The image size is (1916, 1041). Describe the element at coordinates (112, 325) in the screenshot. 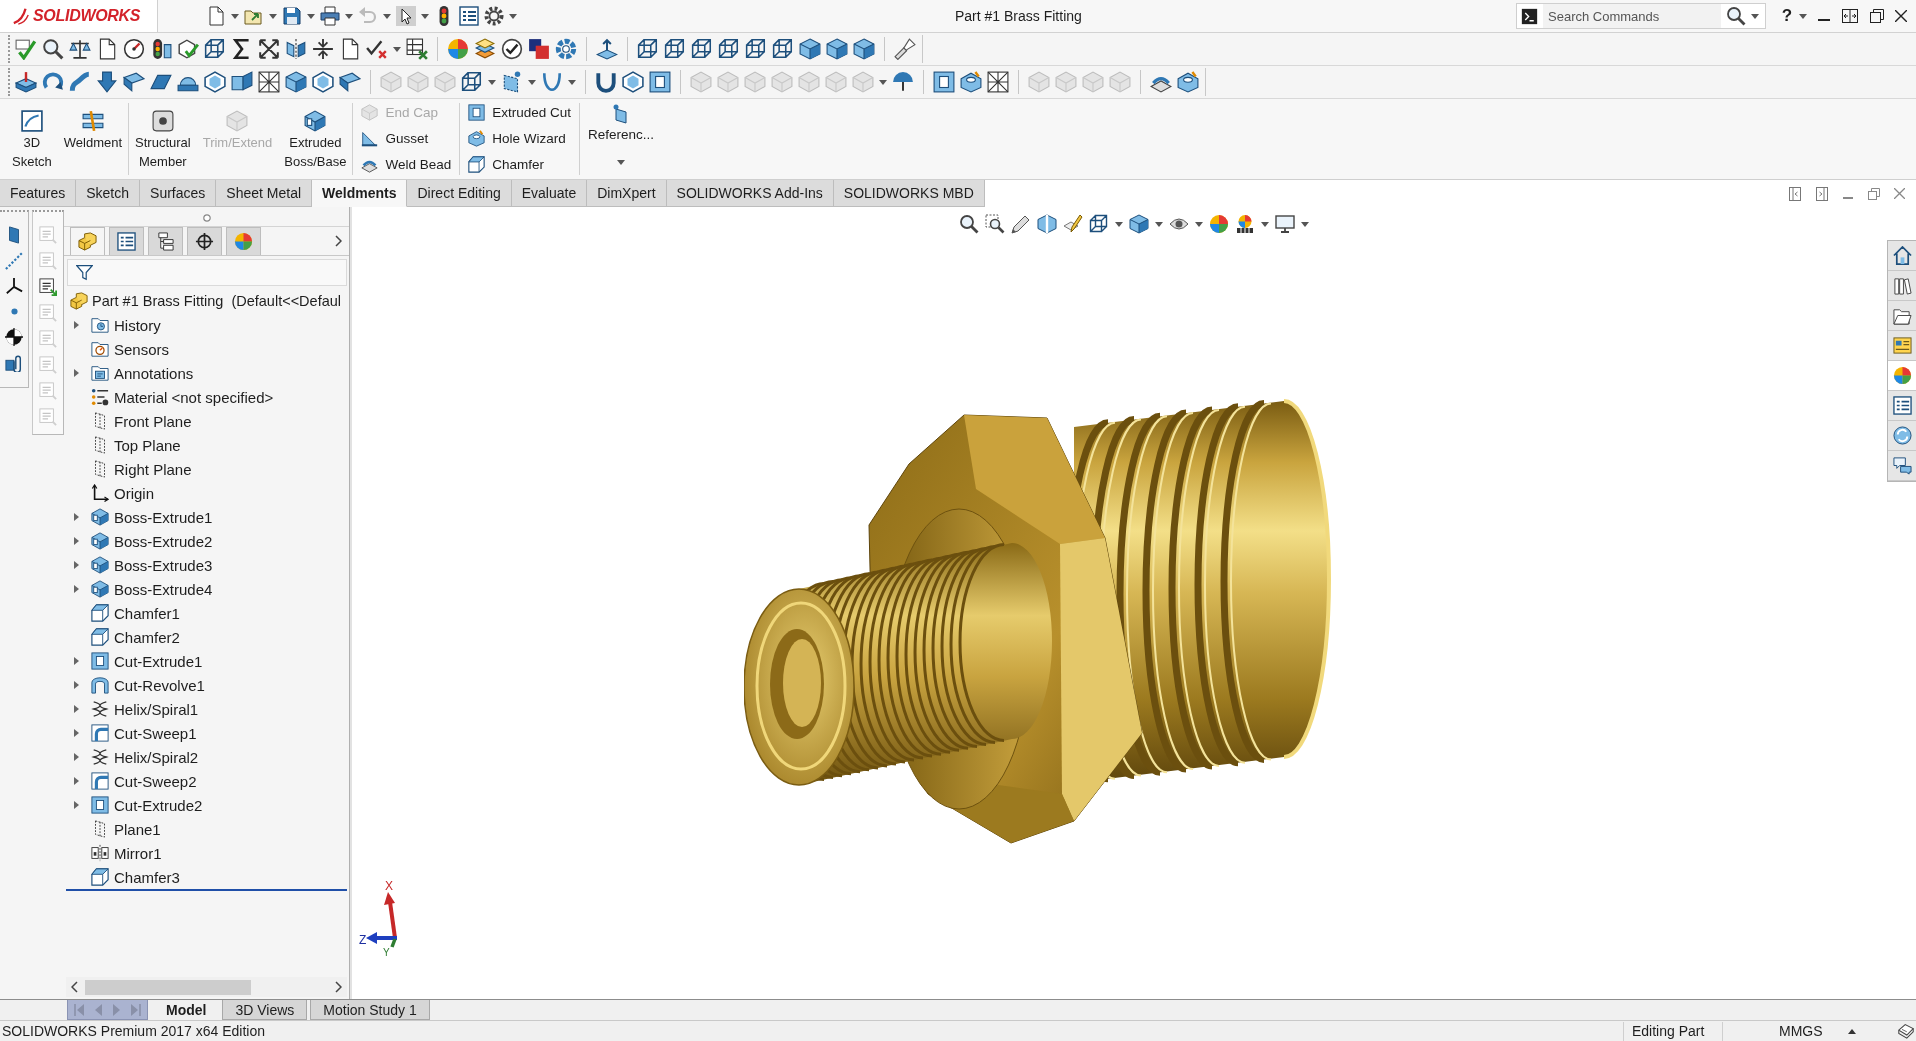

I see `tree-item: History` at that location.